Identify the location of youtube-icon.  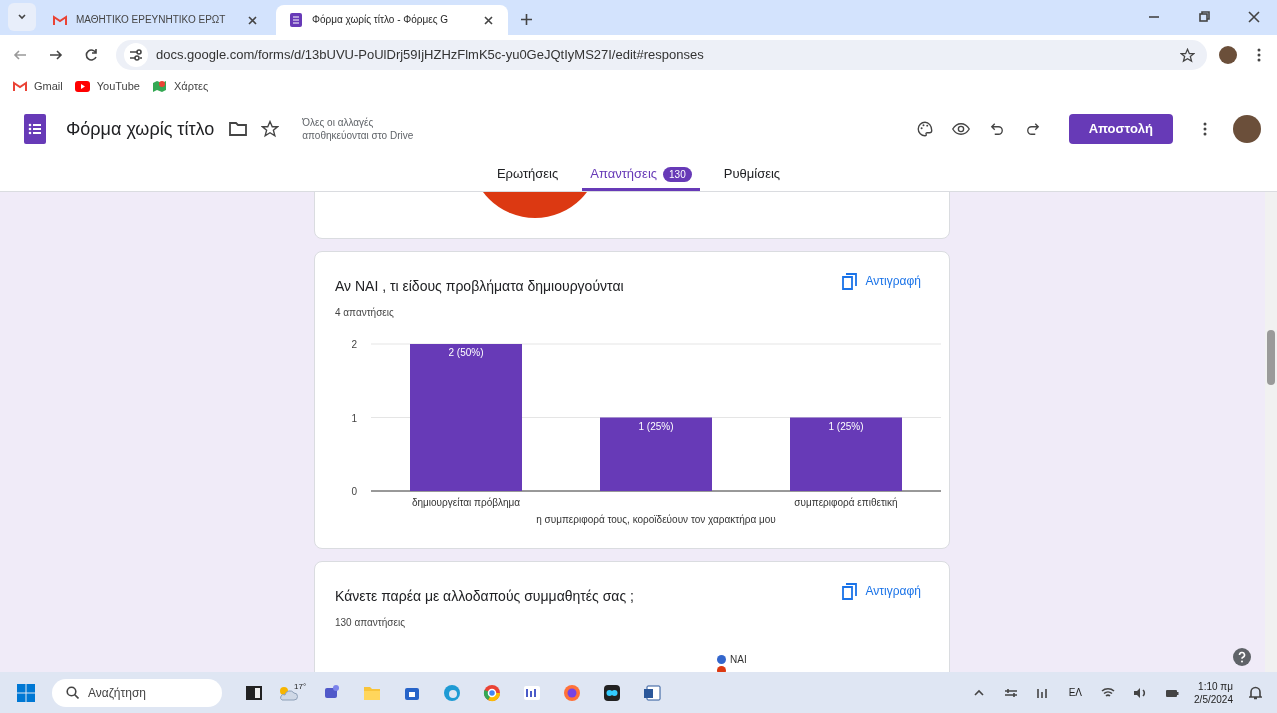
(82, 86).